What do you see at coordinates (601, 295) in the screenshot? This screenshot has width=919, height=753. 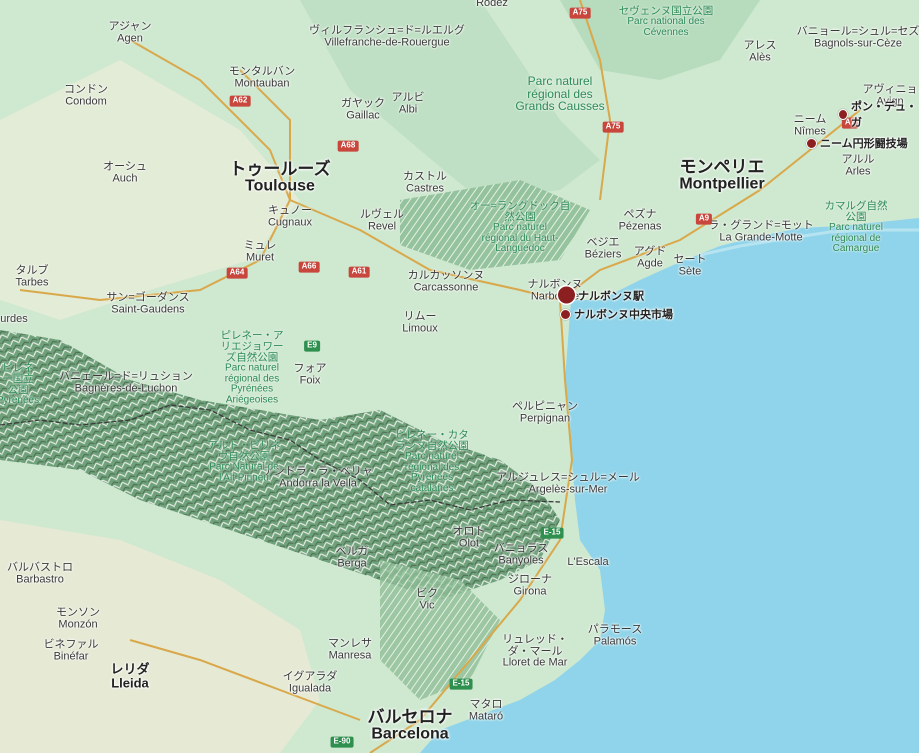 I see `poi-narbonne-station: ナルボンヌ駅` at bounding box center [601, 295].